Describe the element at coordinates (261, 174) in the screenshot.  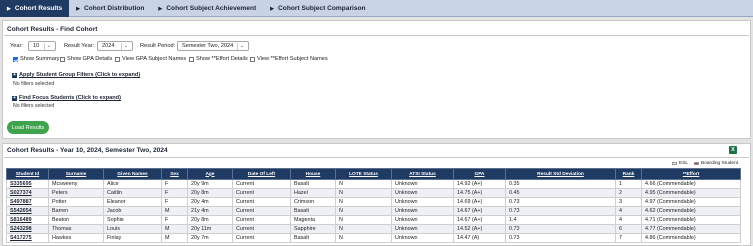
I see `column-header: Date Of Left` at that location.